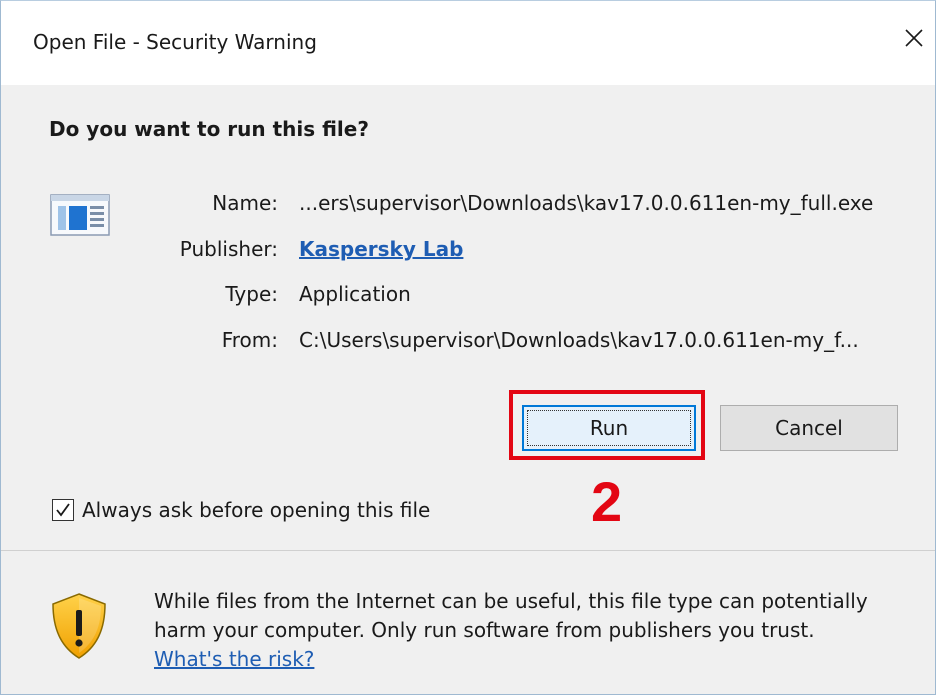 The height and width of the screenshot is (695, 936). Describe the element at coordinates (468, 43) in the screenshot. I see `title-bar: Open File - Security Warning` at that location.